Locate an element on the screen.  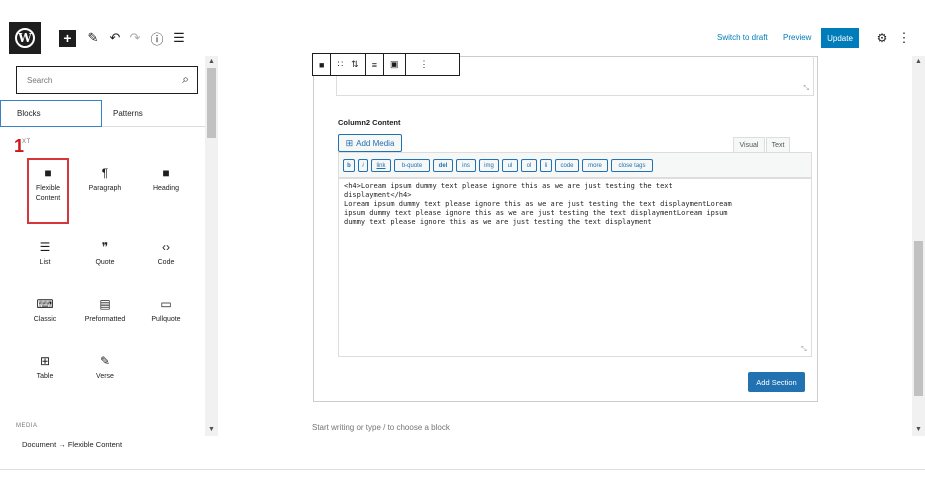
block-toolbar: ■ ∷ ⇅ ≡ ▣ ⋮ is located at coordinates (386, 64).